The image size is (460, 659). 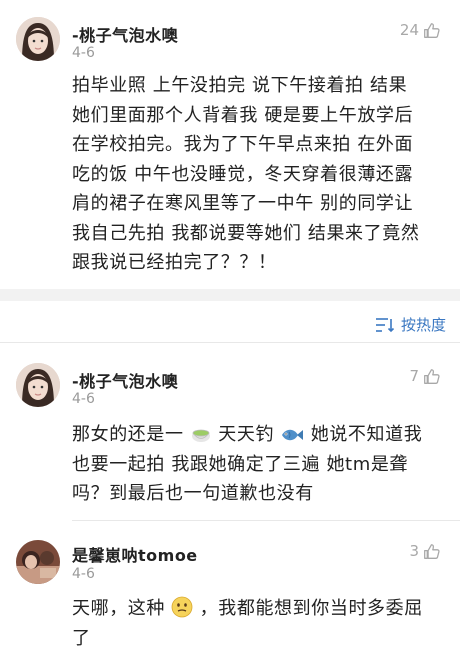 I want to click on post-line: 跟我说已经拍完了？？！, so click(x=174, y=262).